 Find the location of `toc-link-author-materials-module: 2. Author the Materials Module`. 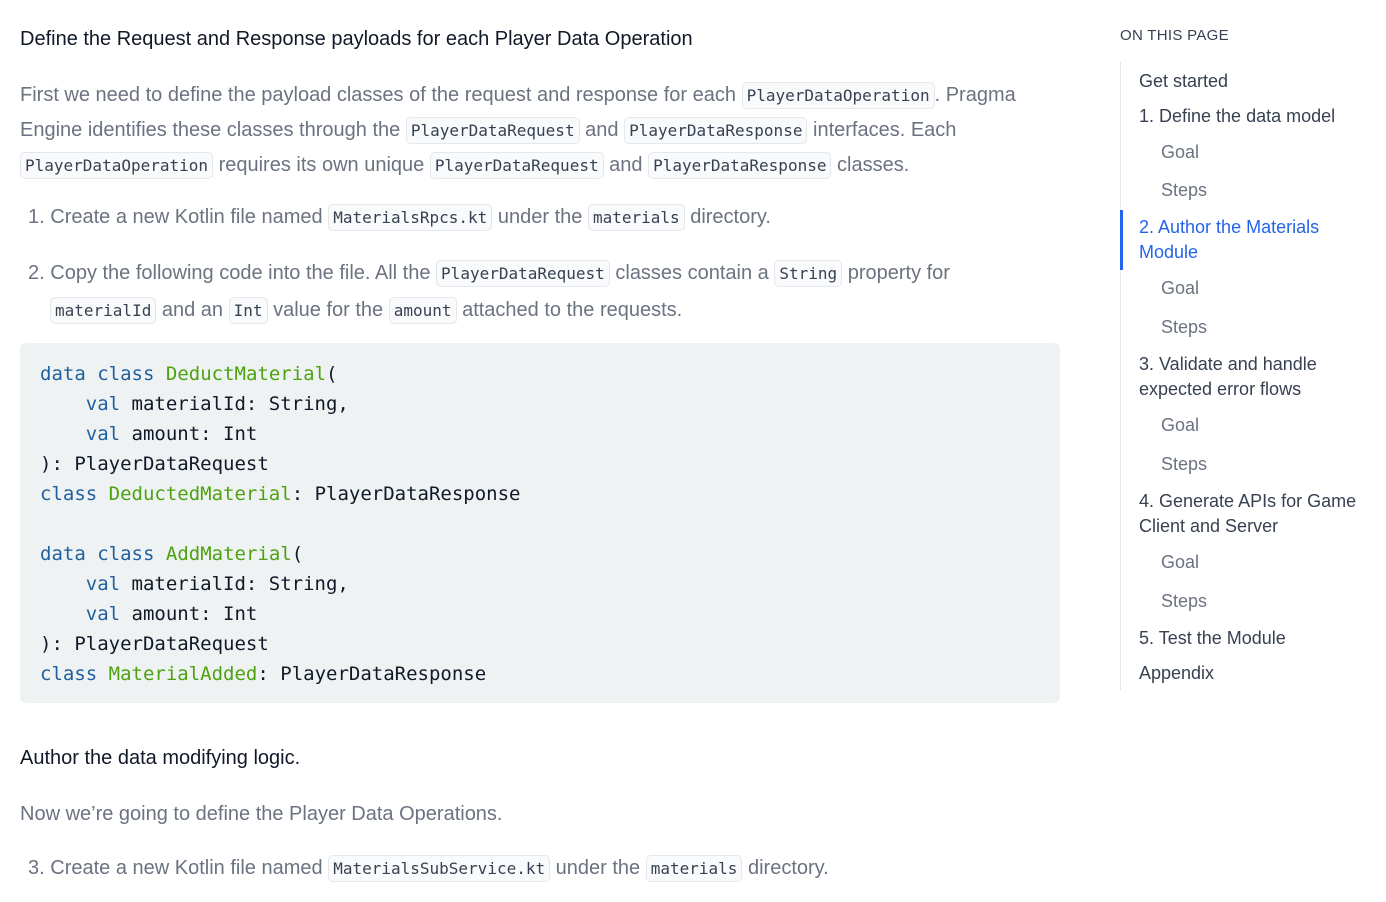

toc-link-author-materials-module: 2. Author the Materials Module is located at coordinates (1256, 240).